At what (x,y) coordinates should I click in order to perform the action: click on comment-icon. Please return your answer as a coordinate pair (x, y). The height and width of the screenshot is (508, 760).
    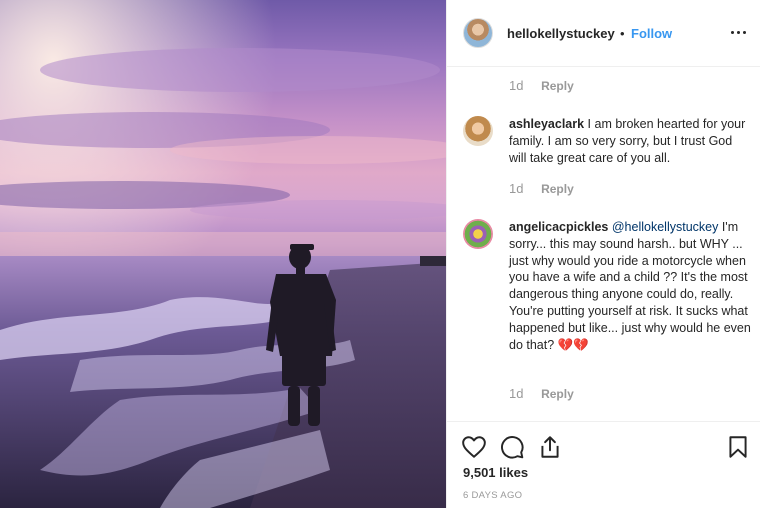
    Looking at the image, I should click on (512, 447).